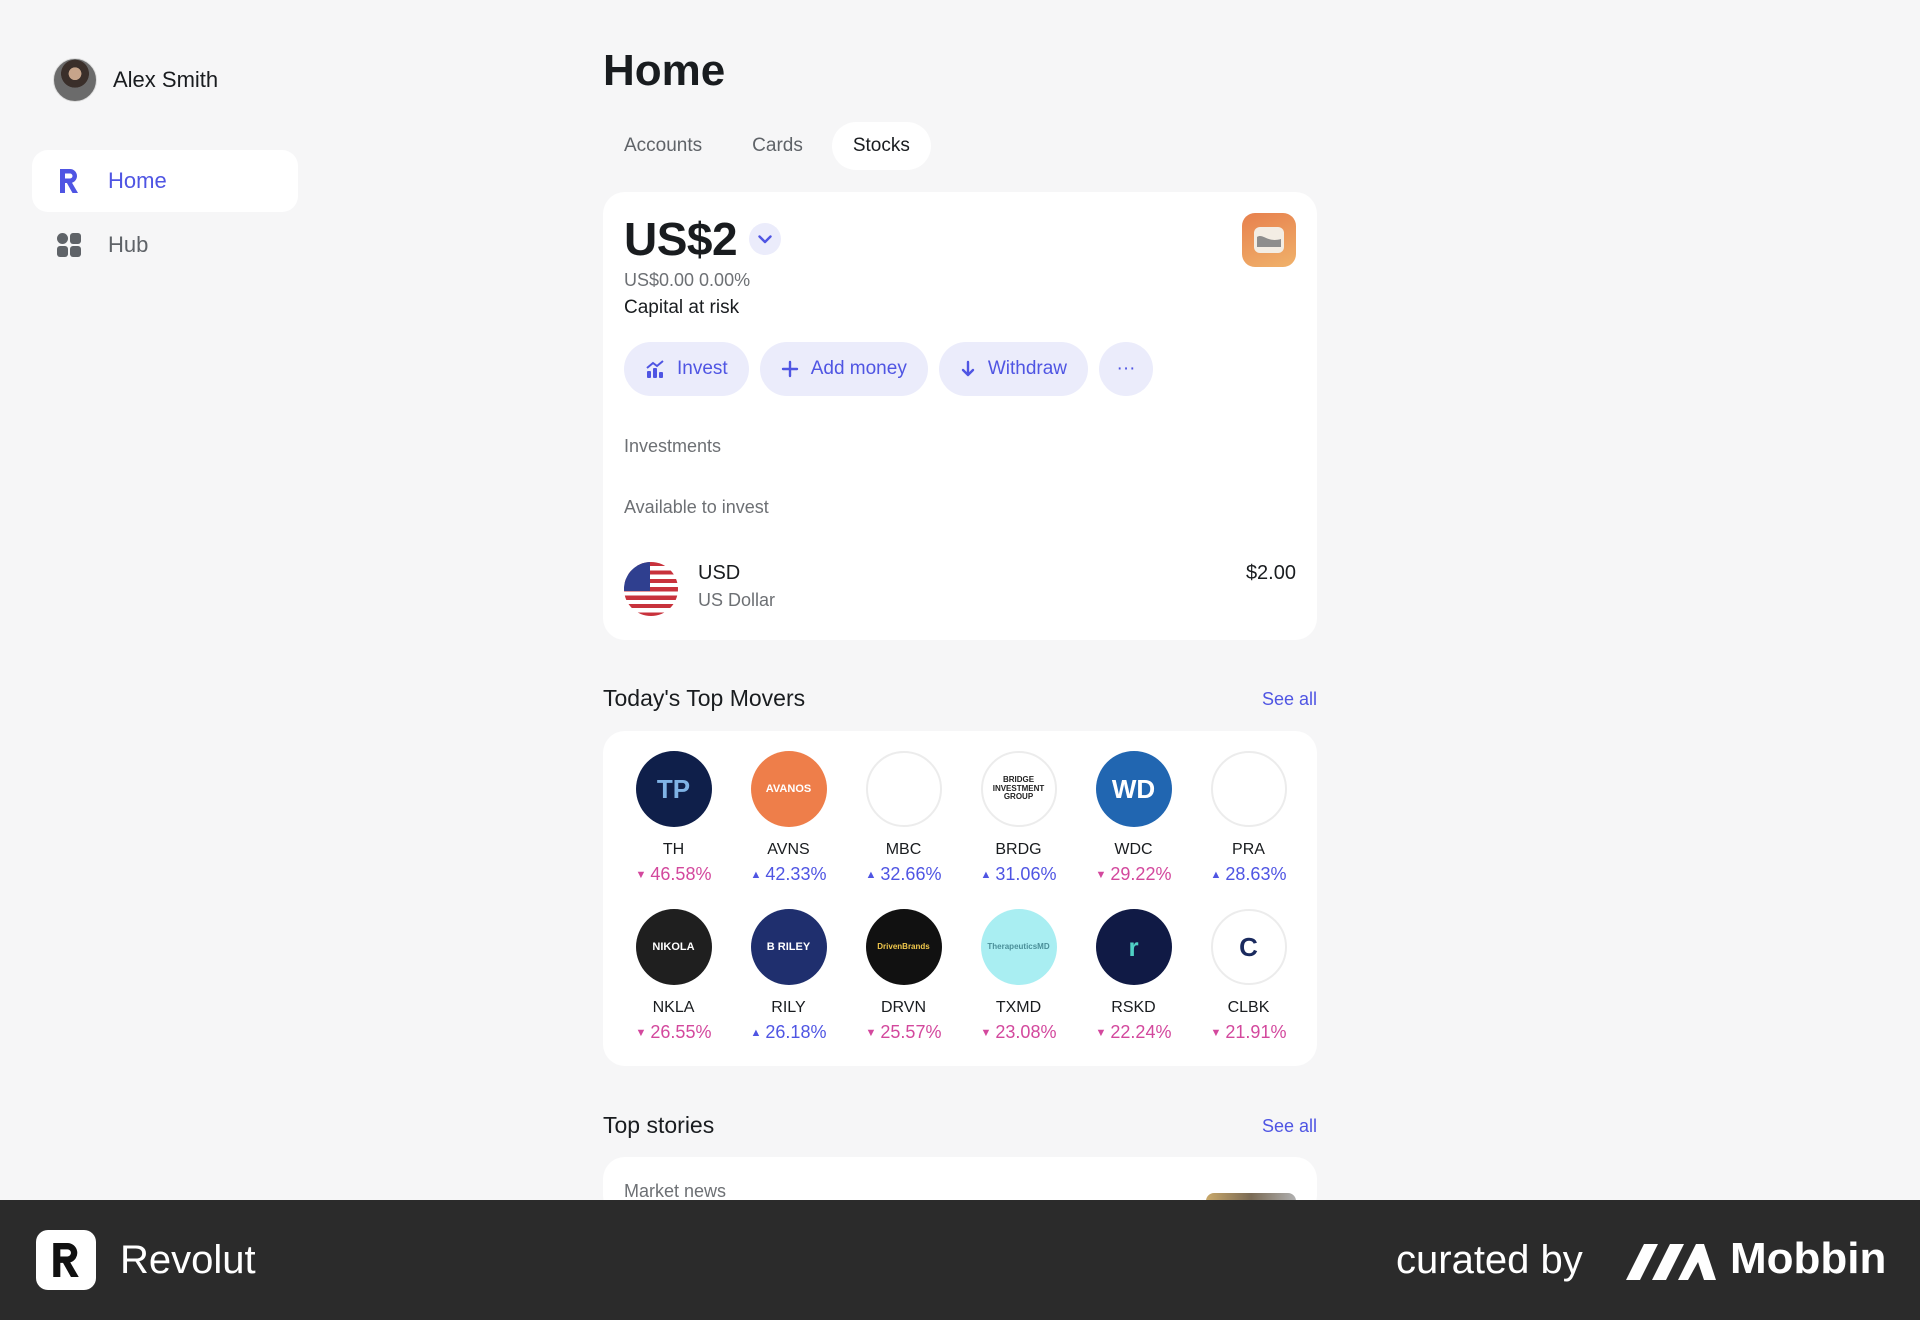  What do you see at coordinates (696, 507) in the screenshot?
I see `available-to-invest-label: Available to invest` at bounding box center [696, 507].